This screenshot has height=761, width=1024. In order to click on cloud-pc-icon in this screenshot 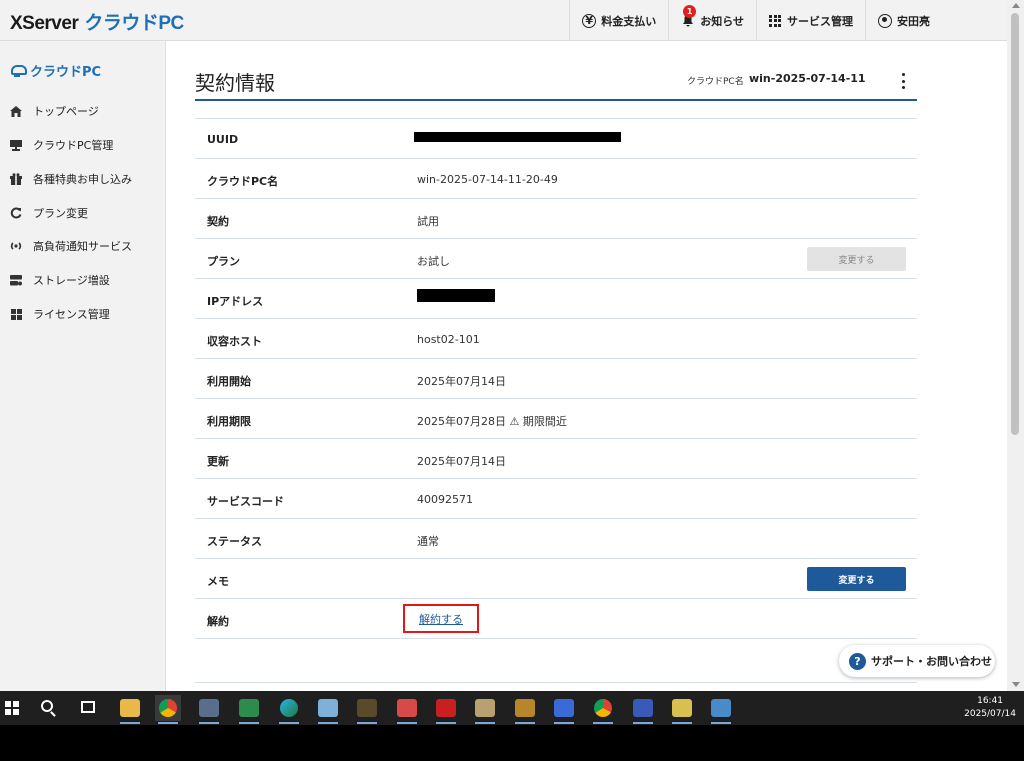, I will do `click(18, 70)`.